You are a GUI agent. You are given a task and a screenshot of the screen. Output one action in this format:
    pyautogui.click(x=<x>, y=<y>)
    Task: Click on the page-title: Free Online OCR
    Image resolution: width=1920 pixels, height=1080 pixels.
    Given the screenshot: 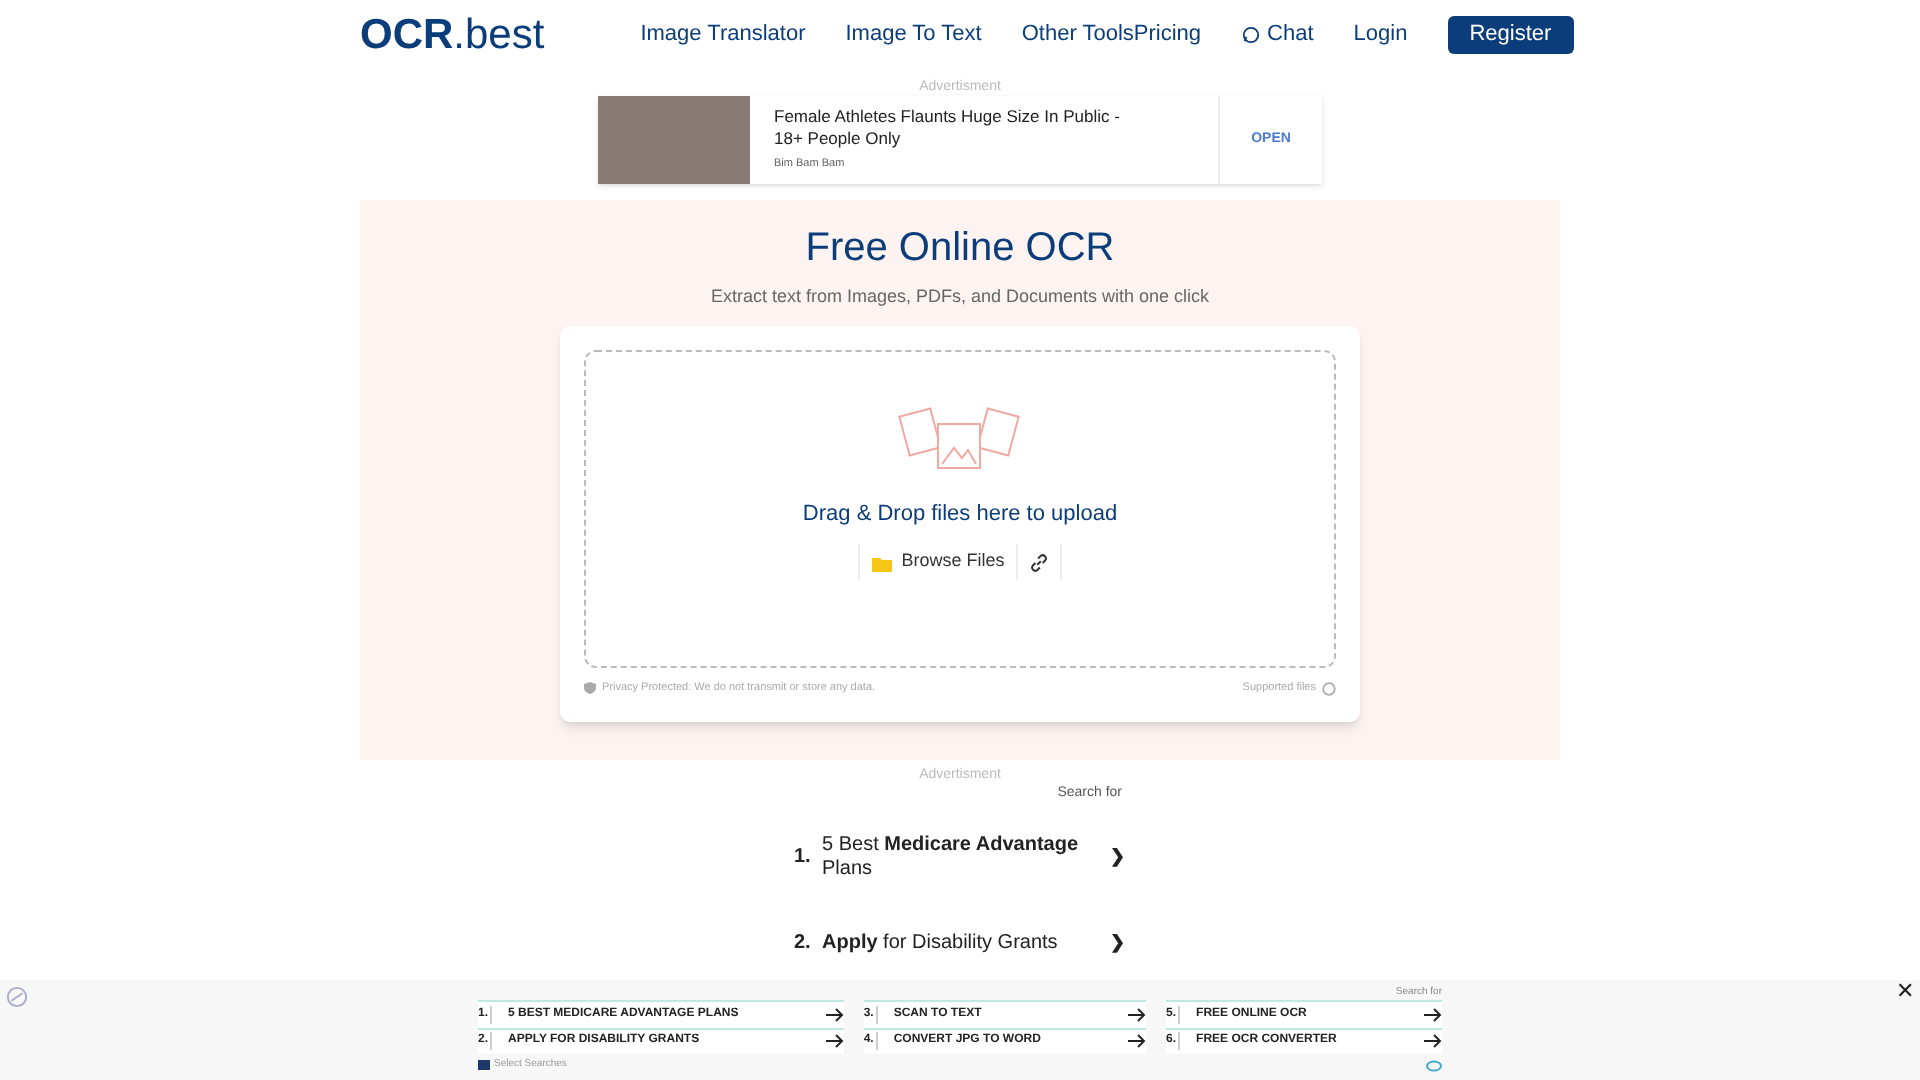 What is the action you would take?
    pyautogui.click(x=960, y=248)
    